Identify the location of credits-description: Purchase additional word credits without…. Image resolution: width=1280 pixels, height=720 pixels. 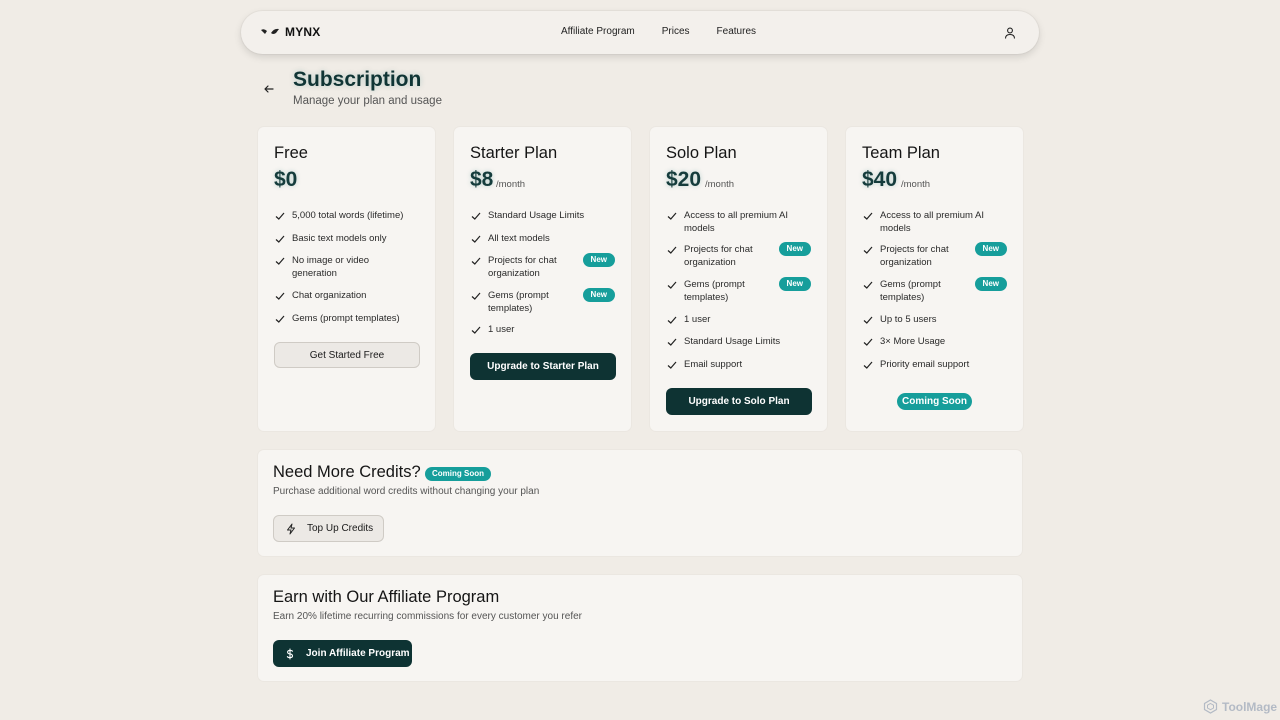
(406, 491).